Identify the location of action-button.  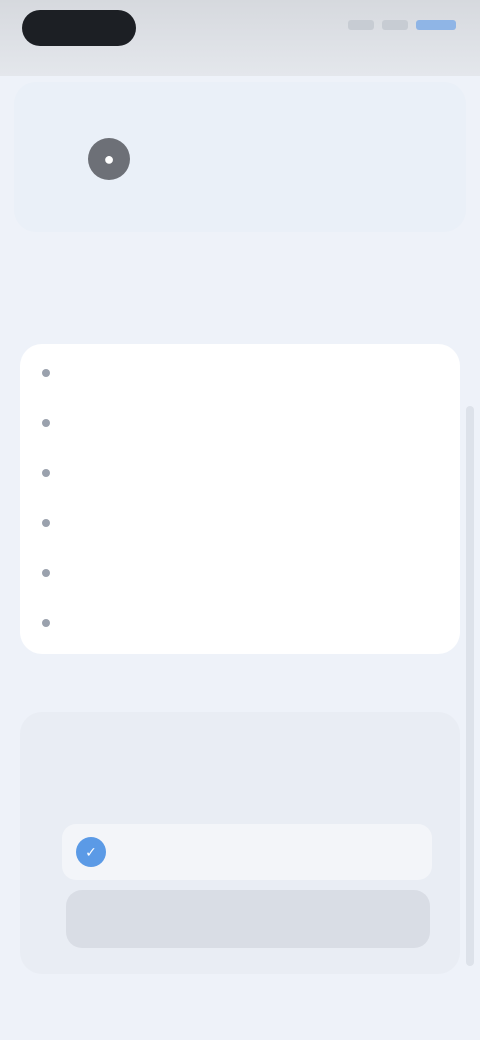
(248, 919).